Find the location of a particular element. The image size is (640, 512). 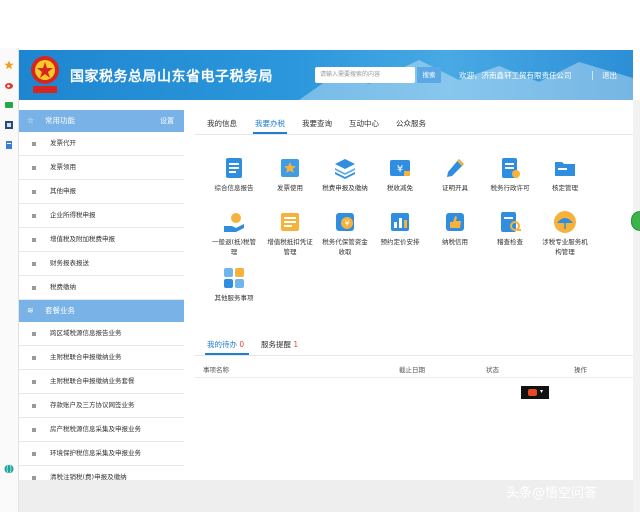

sidebar-item: 发票代开 is located at coordinates (101, 144).